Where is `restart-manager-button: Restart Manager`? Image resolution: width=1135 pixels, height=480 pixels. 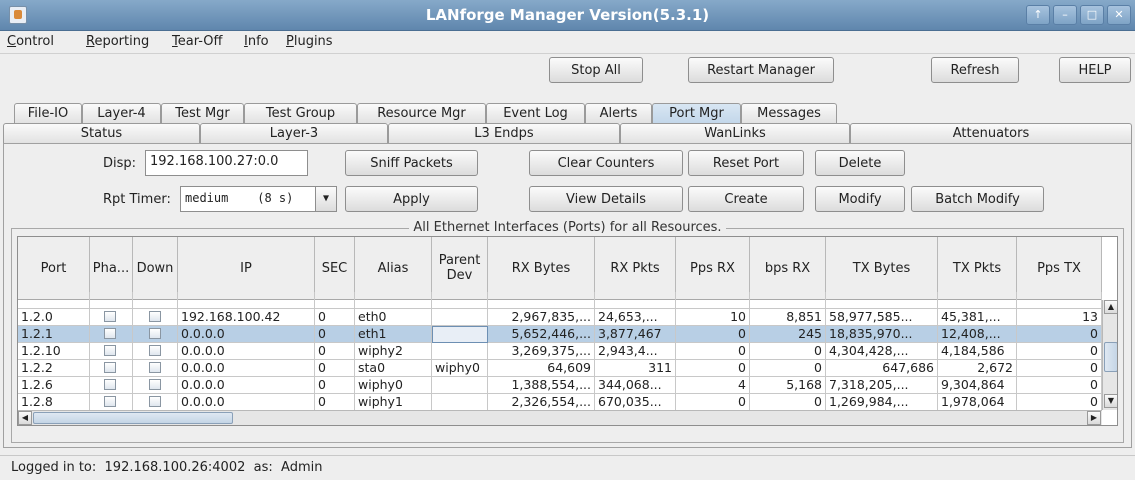 restart-manager-button: Restart Manager is located at coordinates (761, 70).